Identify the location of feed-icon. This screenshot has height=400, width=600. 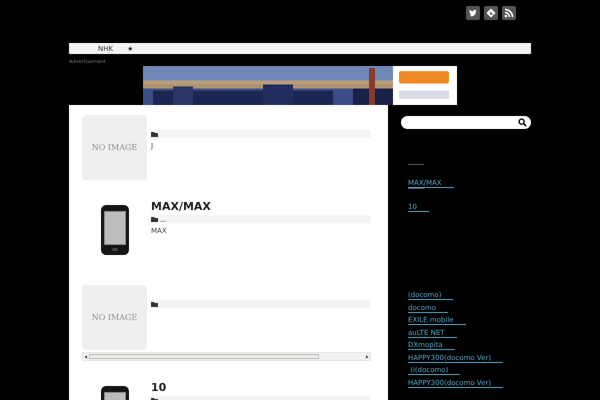
(491, 13).